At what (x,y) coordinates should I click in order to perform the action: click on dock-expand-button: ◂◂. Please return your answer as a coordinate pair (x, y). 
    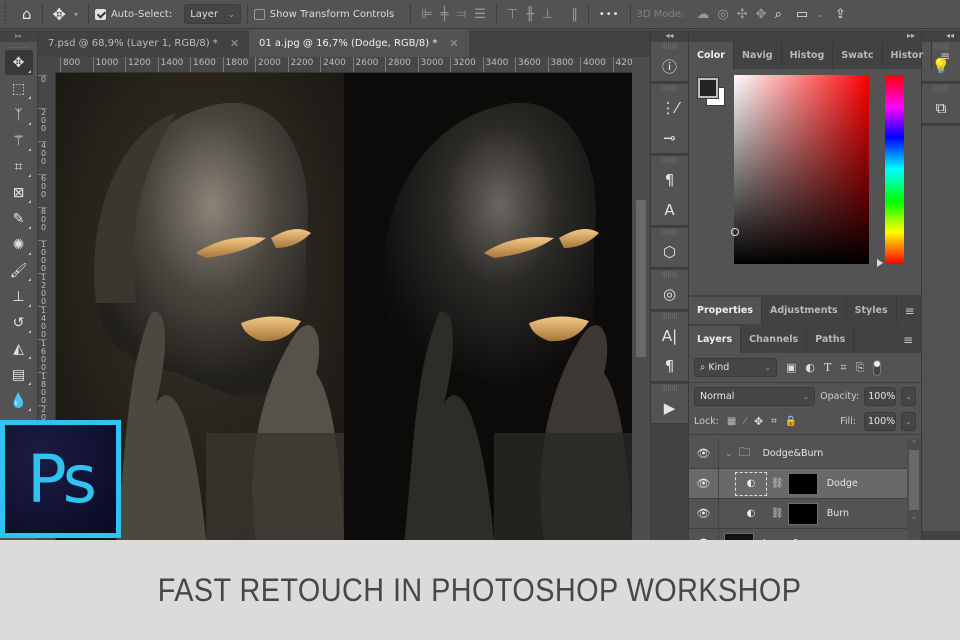
    Looking at the image, I should click on (669, 36).